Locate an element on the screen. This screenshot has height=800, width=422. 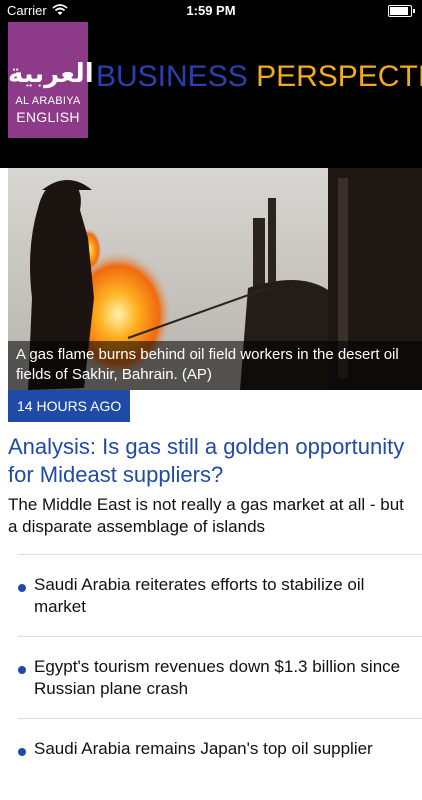
section-title-word-1: BUSINESS is located at coordinates (172, 76).